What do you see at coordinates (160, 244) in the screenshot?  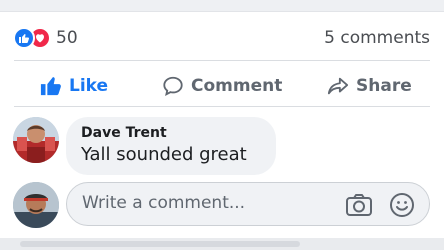 I see `next-post-preview` at bounding box center [160, 244].